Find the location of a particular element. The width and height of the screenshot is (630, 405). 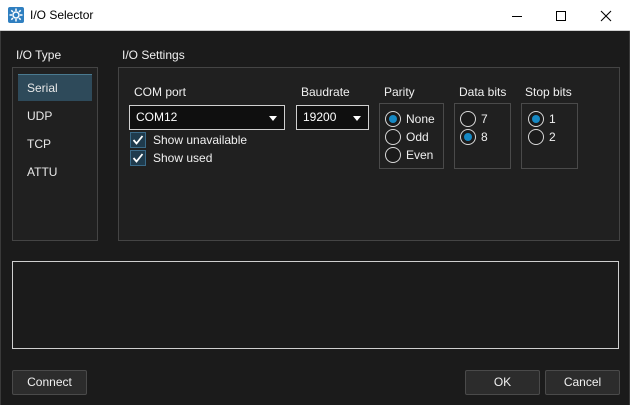

com-port-dropdown: COM12 is located at coordinates (207, 117).